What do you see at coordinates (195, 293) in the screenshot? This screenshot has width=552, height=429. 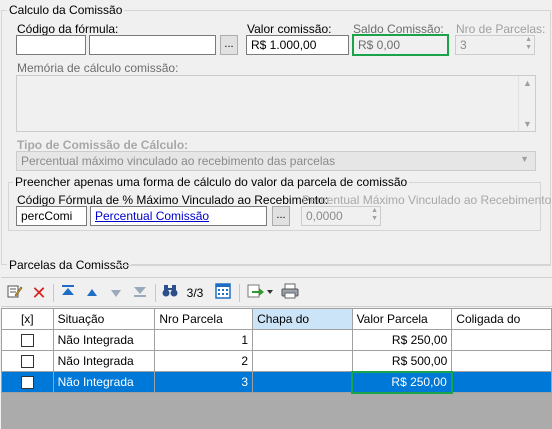 I see `record-counter: 3/3` at bounding box center [195, 293].